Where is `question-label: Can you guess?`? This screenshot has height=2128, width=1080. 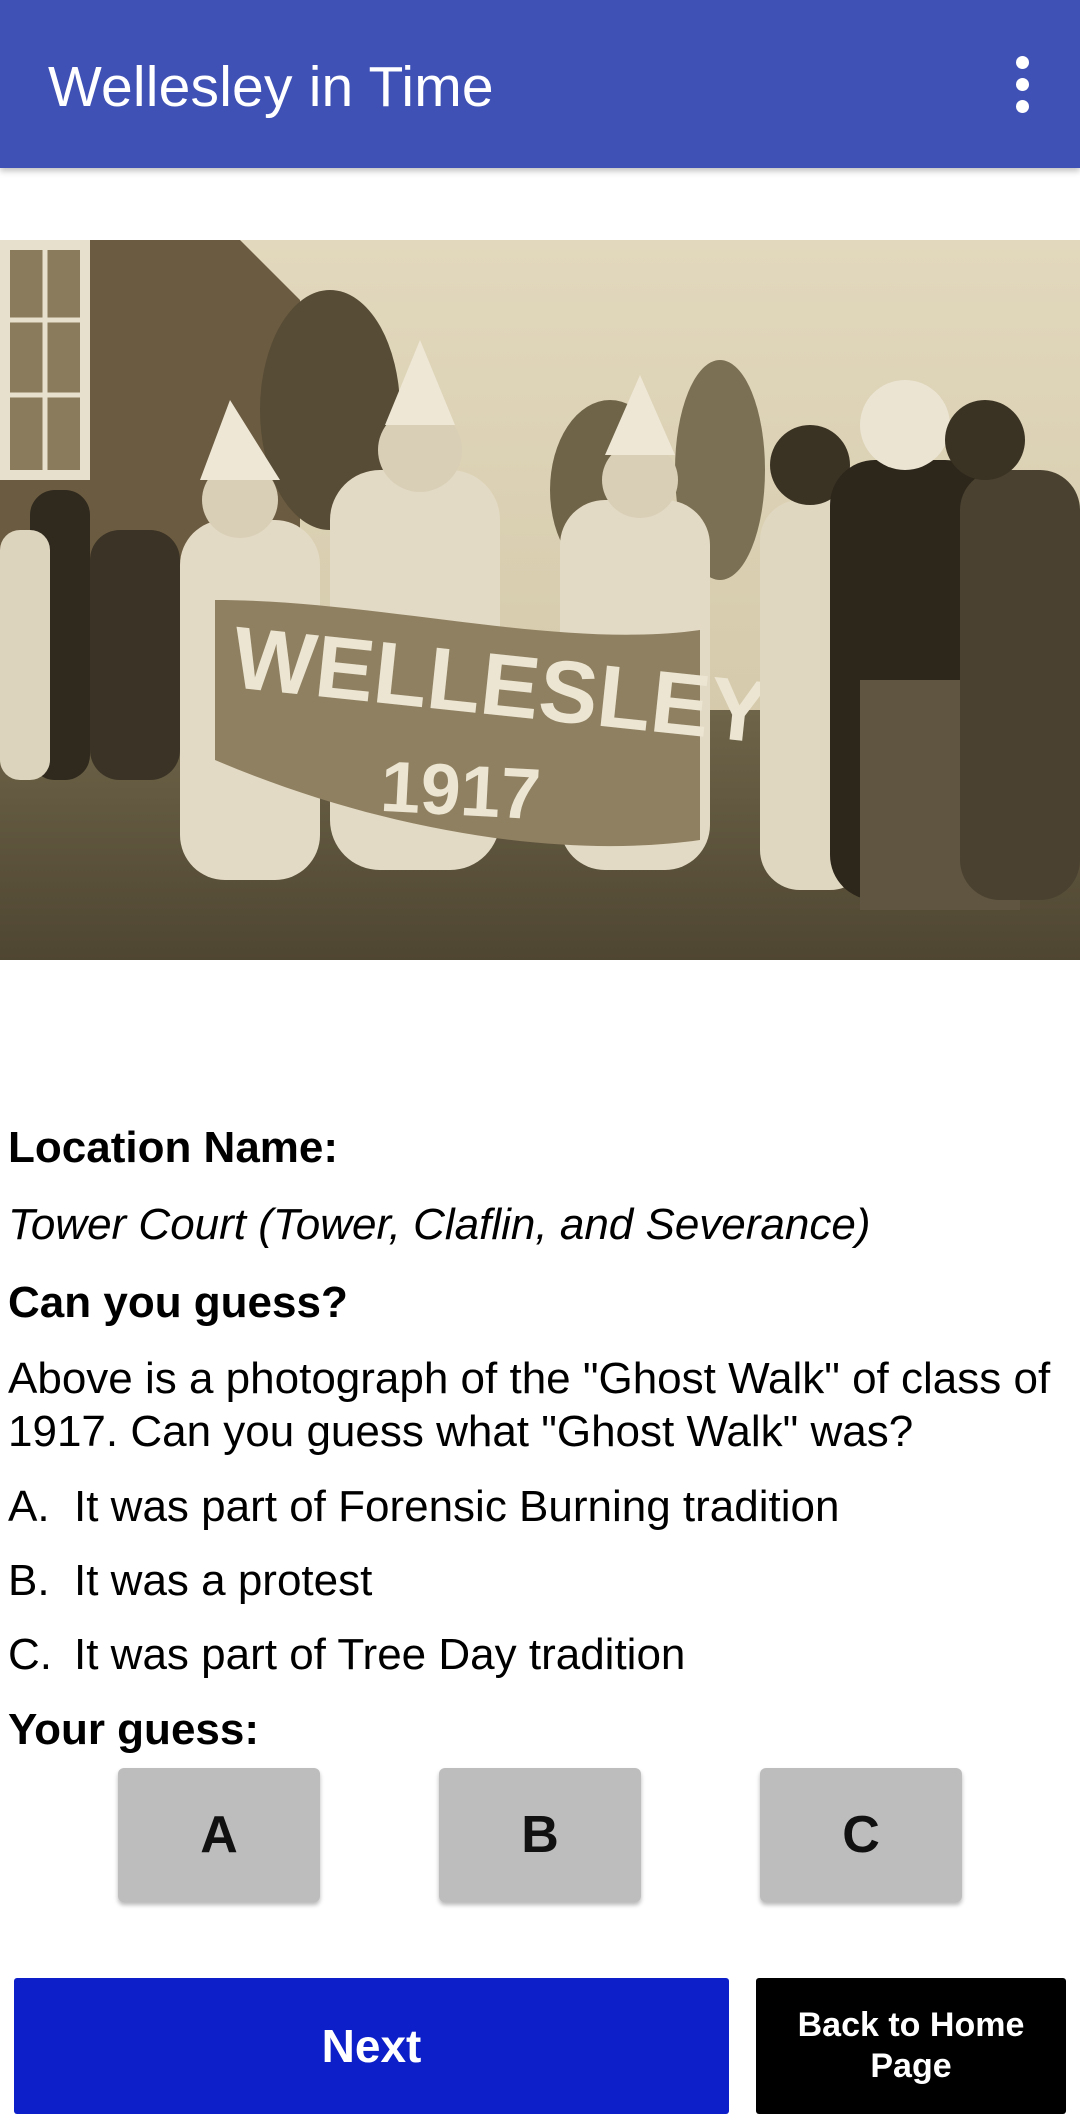 question-label: Can you guess? is located at coordinates (178, 1302).